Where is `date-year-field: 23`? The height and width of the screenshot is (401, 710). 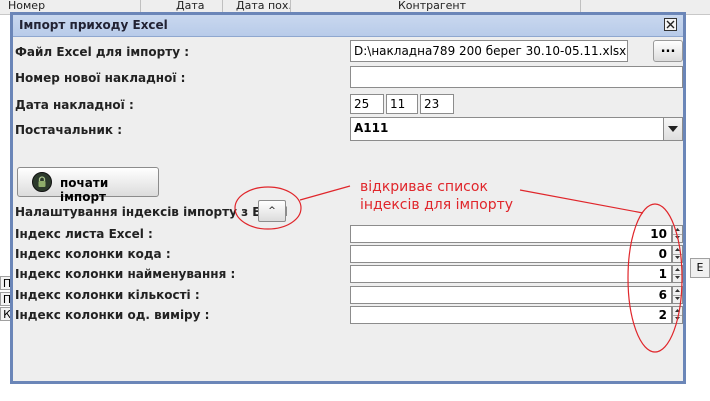
date-year-field: 23 is located at coordinates (437, 104).